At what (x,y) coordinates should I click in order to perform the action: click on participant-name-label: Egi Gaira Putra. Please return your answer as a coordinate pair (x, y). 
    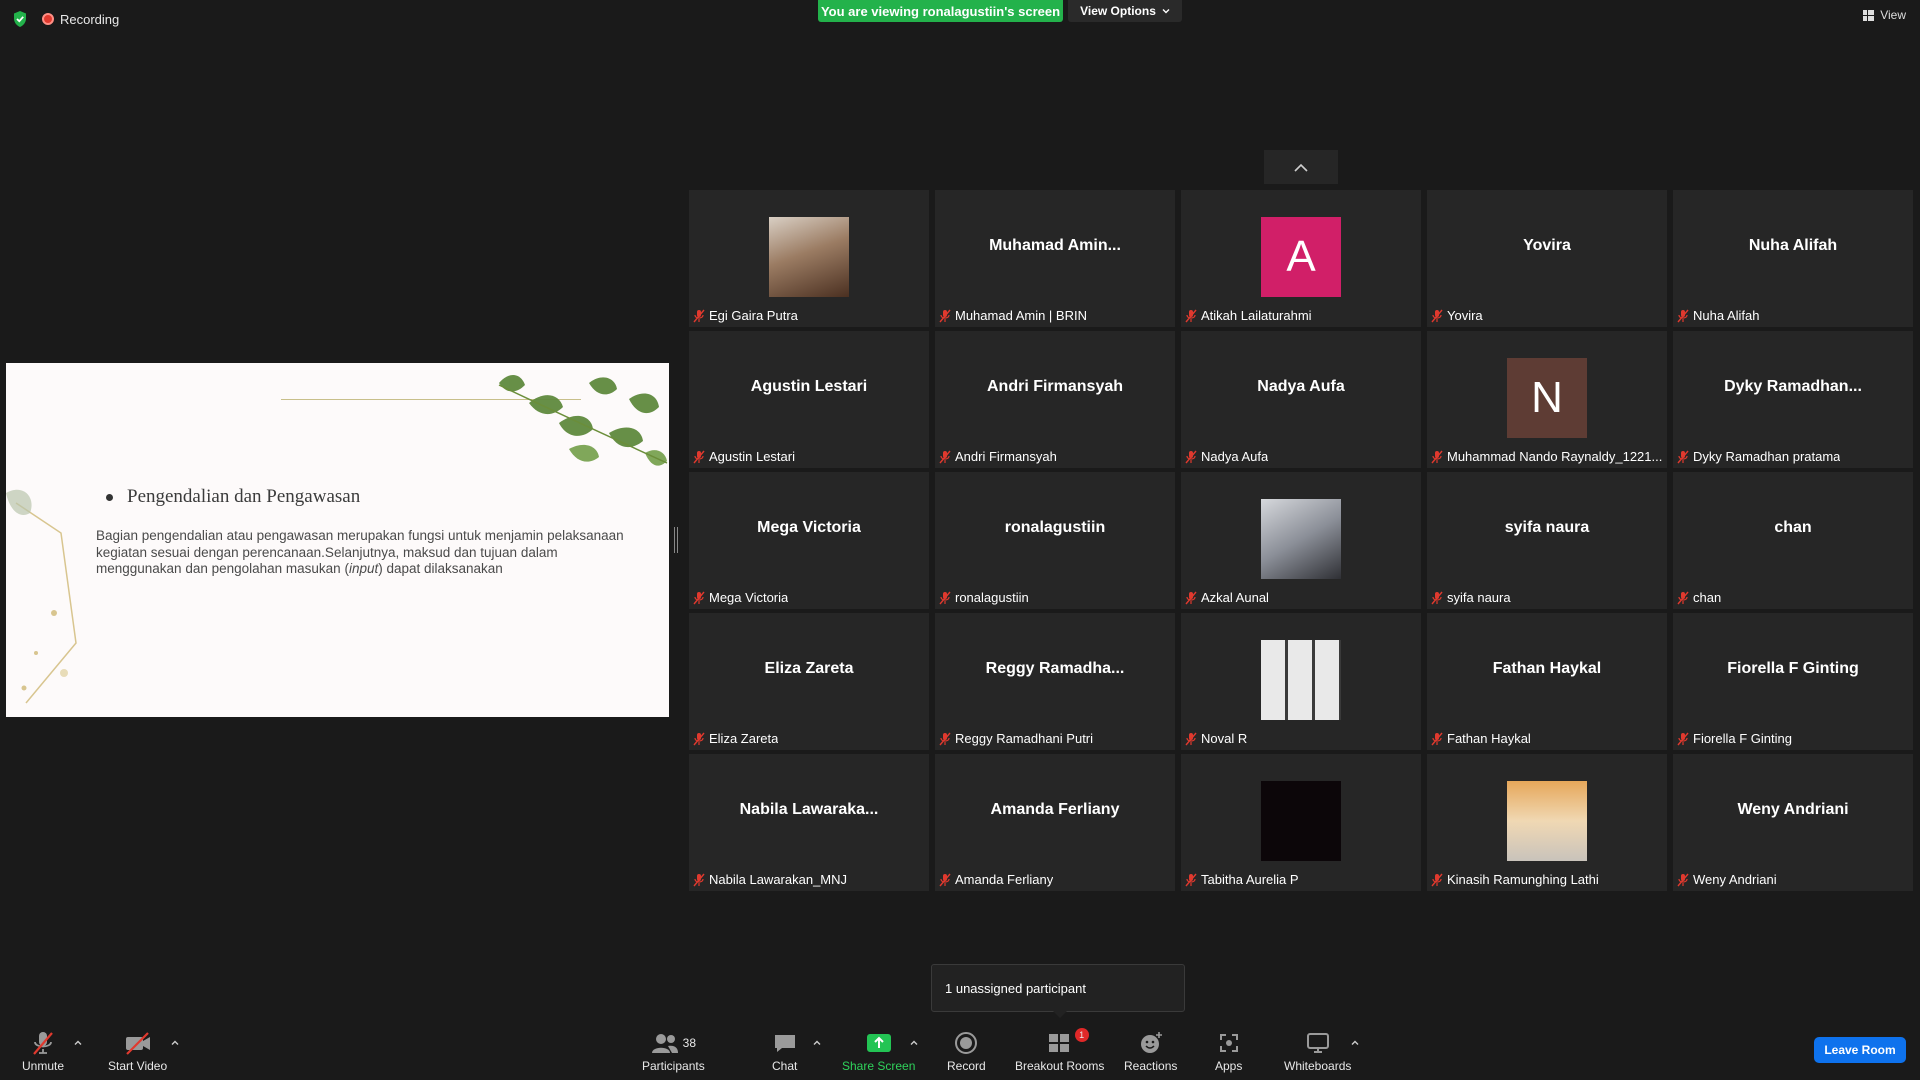
    Looking at the image, I should click on (745, 315).